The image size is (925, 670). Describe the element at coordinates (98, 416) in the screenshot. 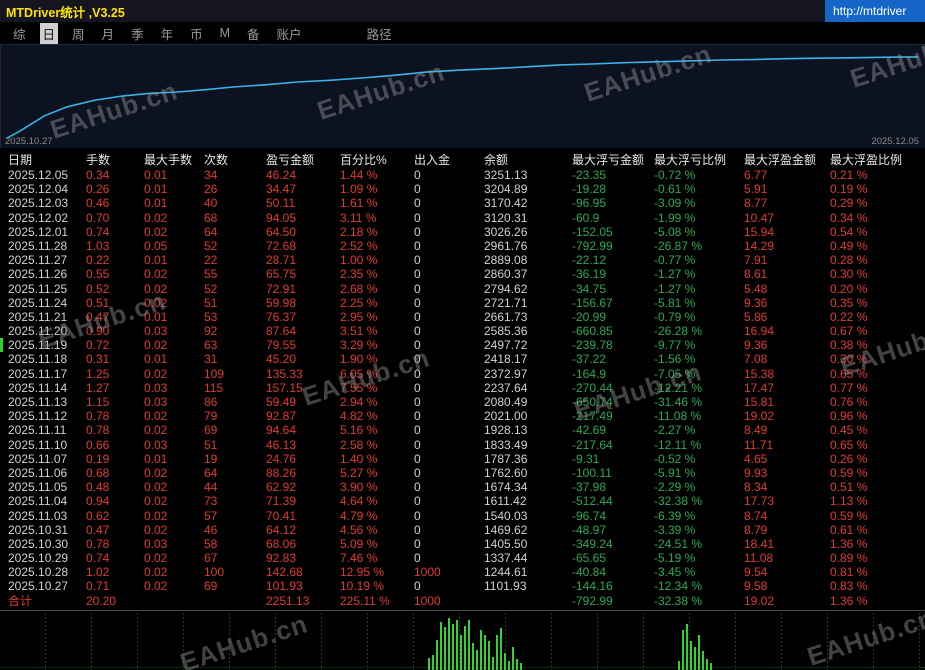

I see `cell-lots: 0.78` at that location.